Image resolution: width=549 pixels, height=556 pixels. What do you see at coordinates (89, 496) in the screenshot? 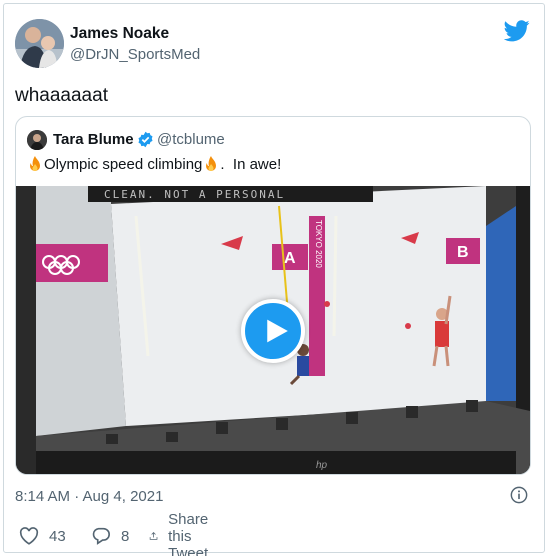
I see `tweet-timestamp: 8:14 AM · Aug 4, 2021` at bounding box center [89, 496].